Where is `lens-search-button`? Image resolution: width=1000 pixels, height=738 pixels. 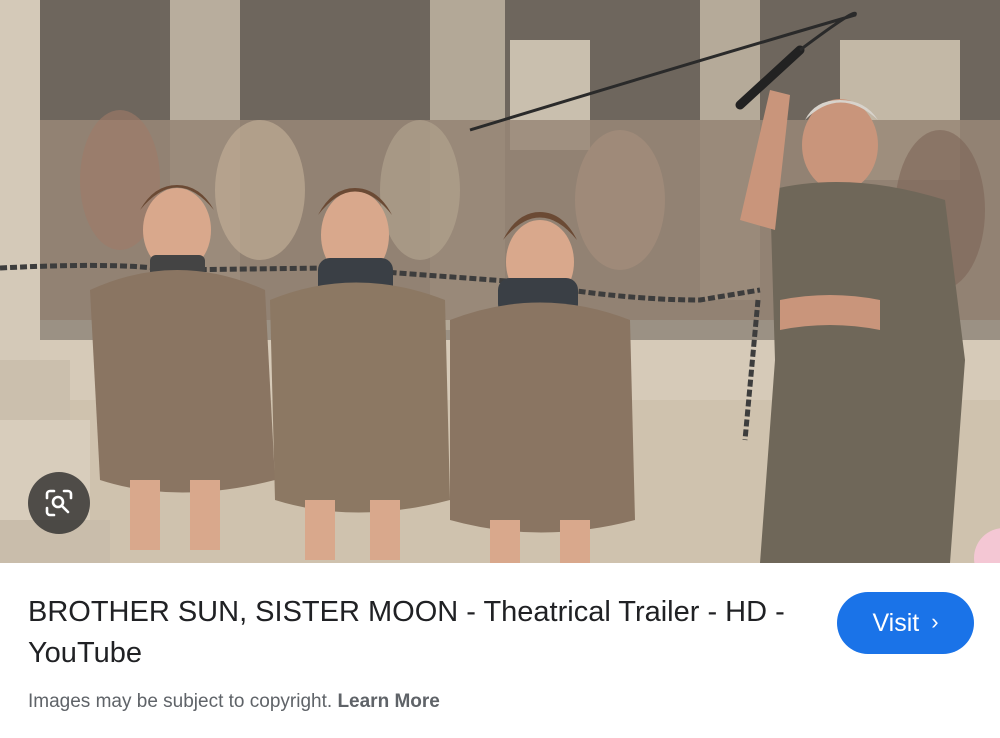
lens-search-button is located at coordinates (59, 503).